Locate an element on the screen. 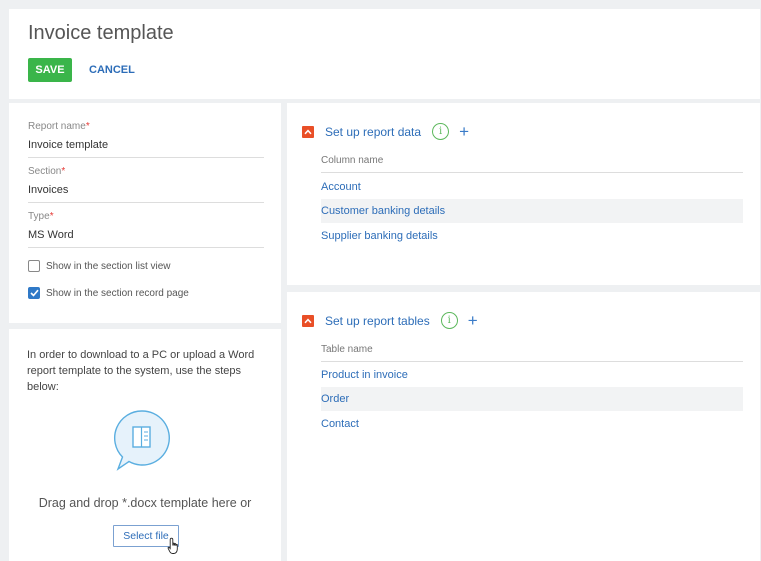  report-tables-header: Set up report tables i + is located at coordinates (390, 320).